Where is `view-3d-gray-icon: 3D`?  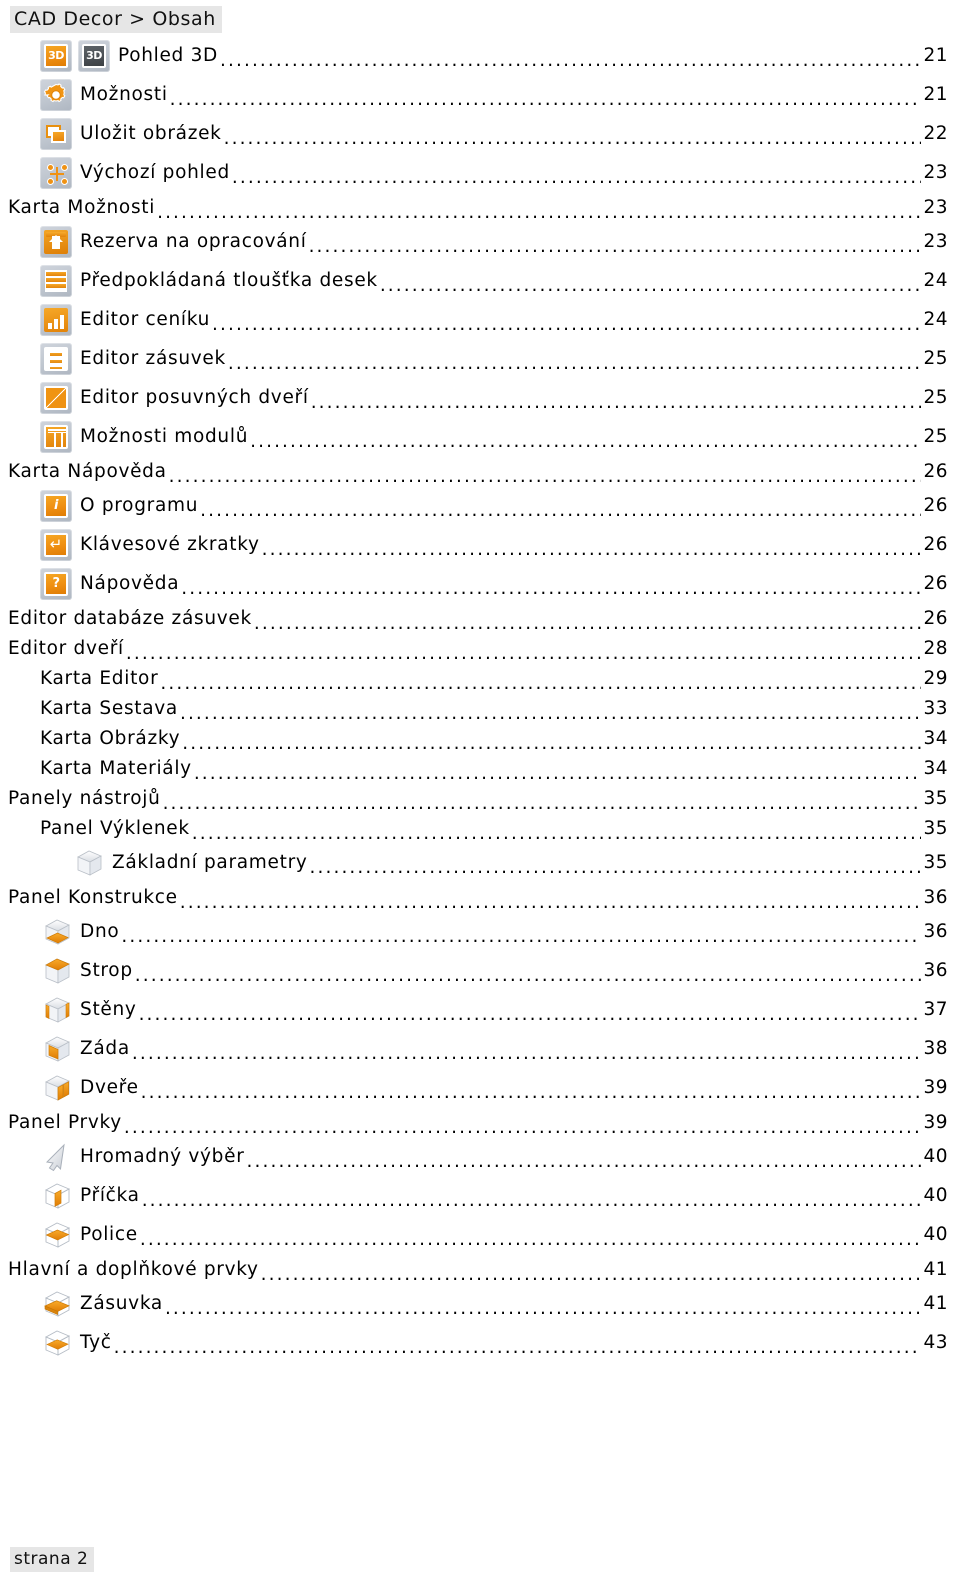 view-3d-gray-icon: 3D is located at coordinates (94, 55).